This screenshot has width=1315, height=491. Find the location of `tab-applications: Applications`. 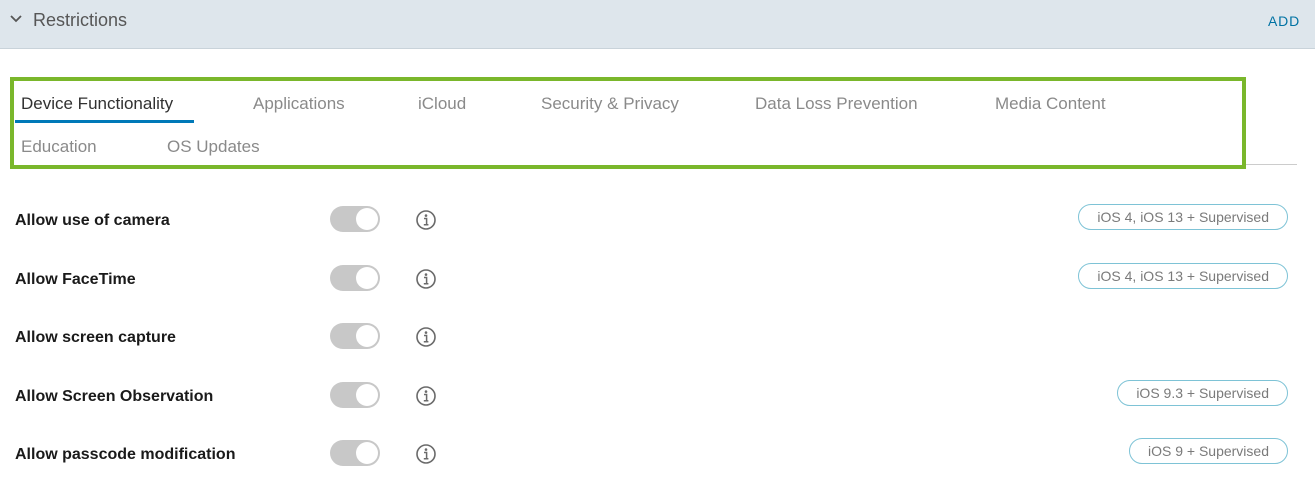

tab-applications: Applications is located at coordinates (299, 108).